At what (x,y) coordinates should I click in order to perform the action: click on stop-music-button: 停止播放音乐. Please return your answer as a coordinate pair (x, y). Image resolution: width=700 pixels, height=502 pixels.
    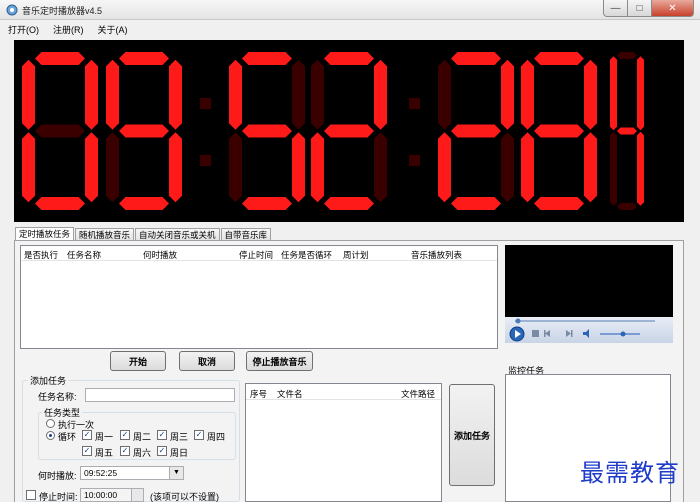
    Looking at the image, I should click on (279, 361).